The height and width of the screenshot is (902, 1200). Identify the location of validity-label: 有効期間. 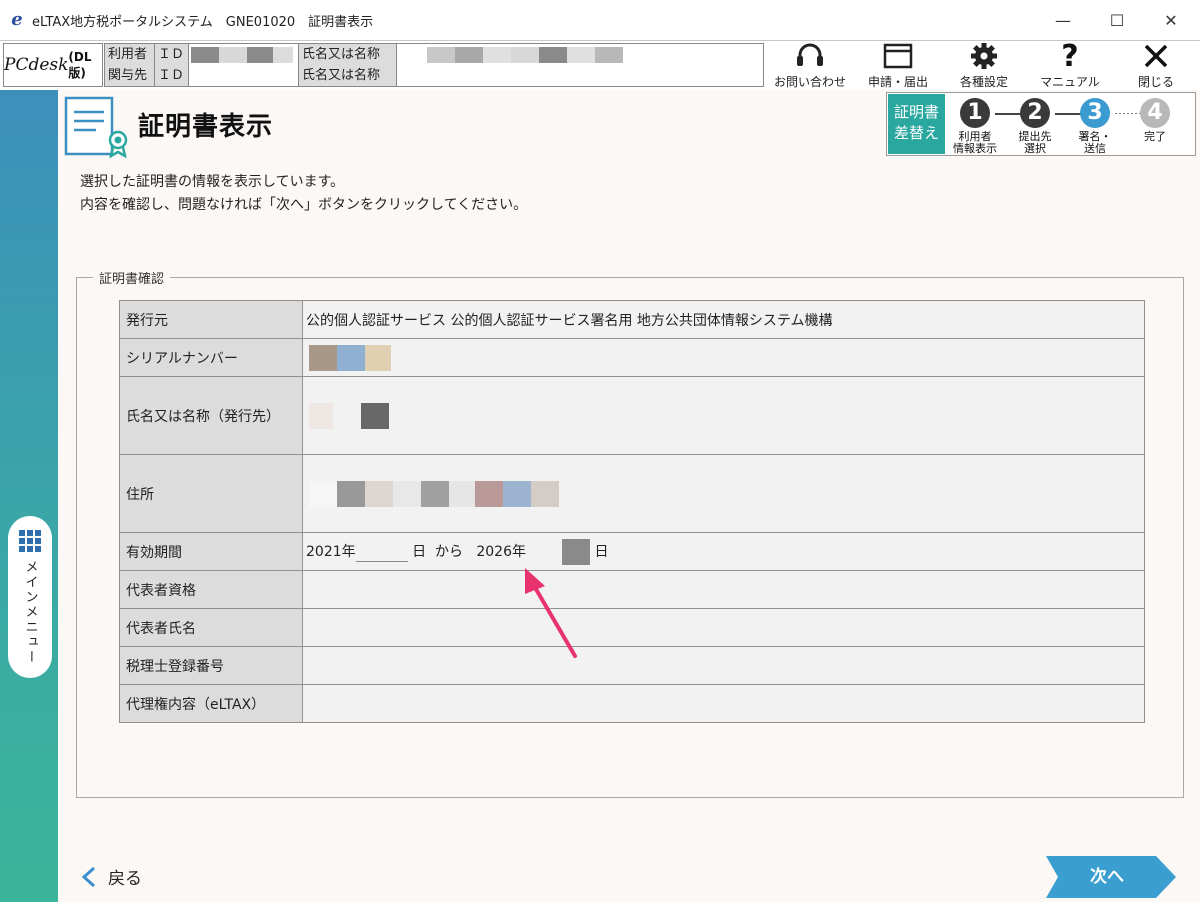
(211, 551).